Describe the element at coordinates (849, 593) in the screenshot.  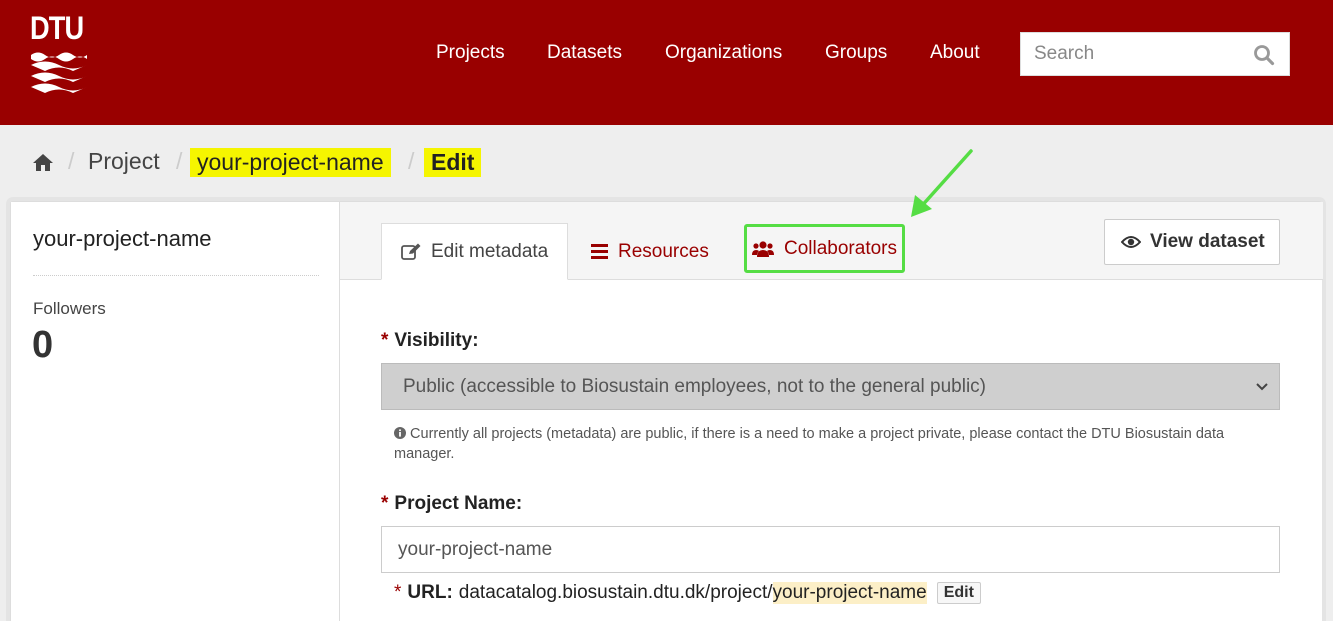
I see `url-slug: your-project-name` at that location.